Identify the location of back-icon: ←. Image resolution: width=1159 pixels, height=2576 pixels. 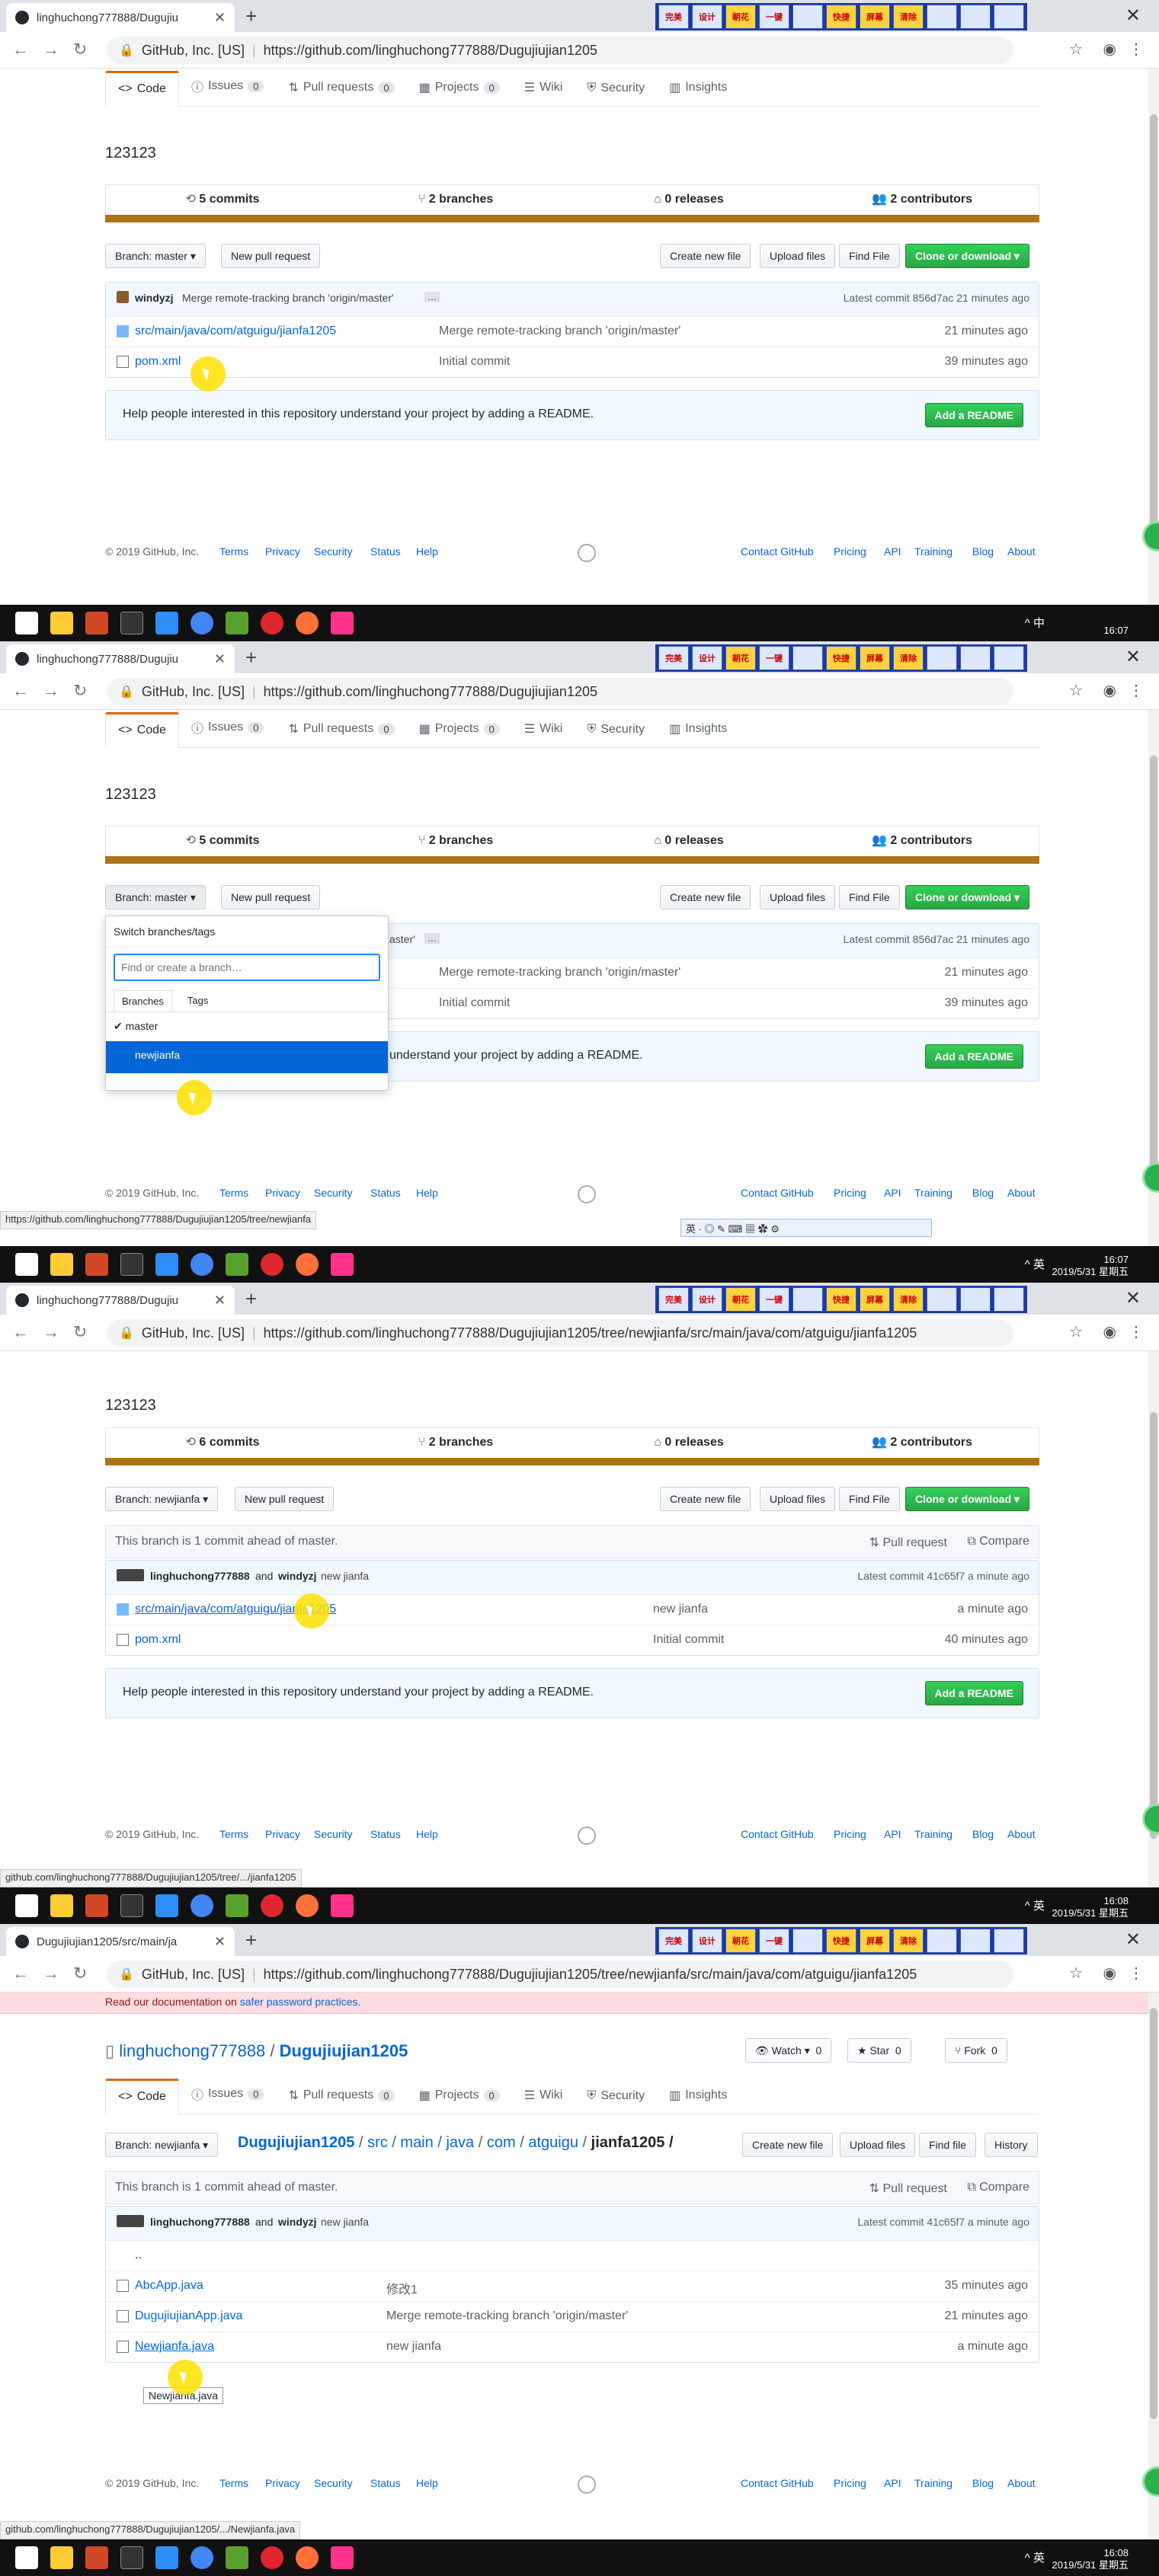
(20, 1332).